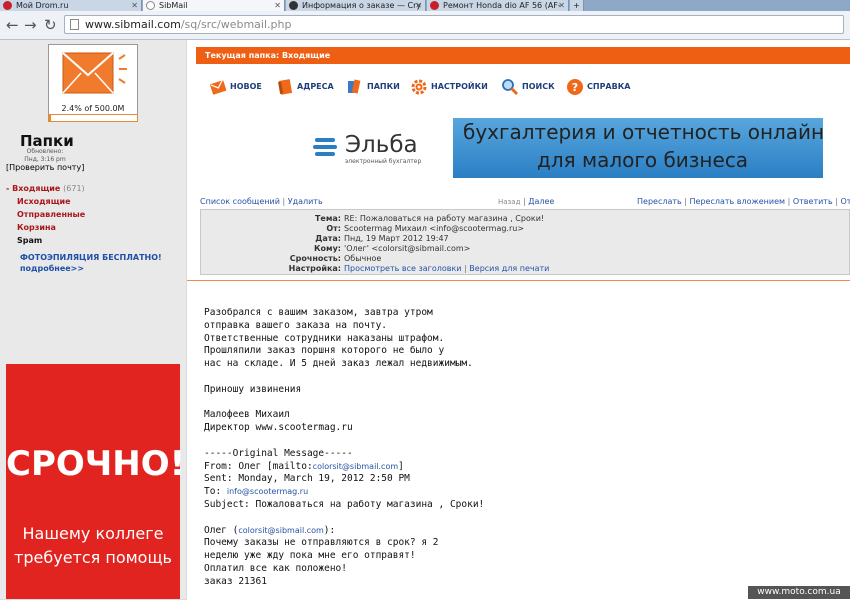 The width and height of the screenshot is (850, 600). I want to click on to-value: 'Олег' <colorsit@sibmail.com>, so click(407, 248).